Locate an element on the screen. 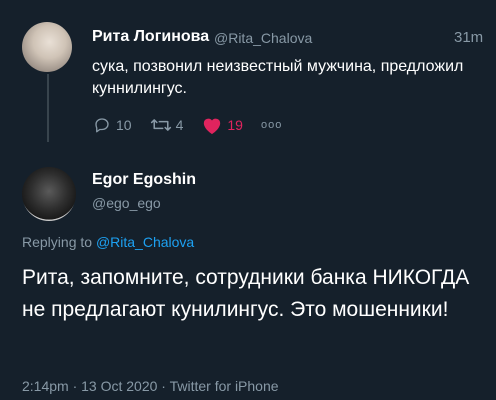 This screenshot has height=400, width=496. reply-display-name: Egor Egoshin is located at coordinates (144, 180).